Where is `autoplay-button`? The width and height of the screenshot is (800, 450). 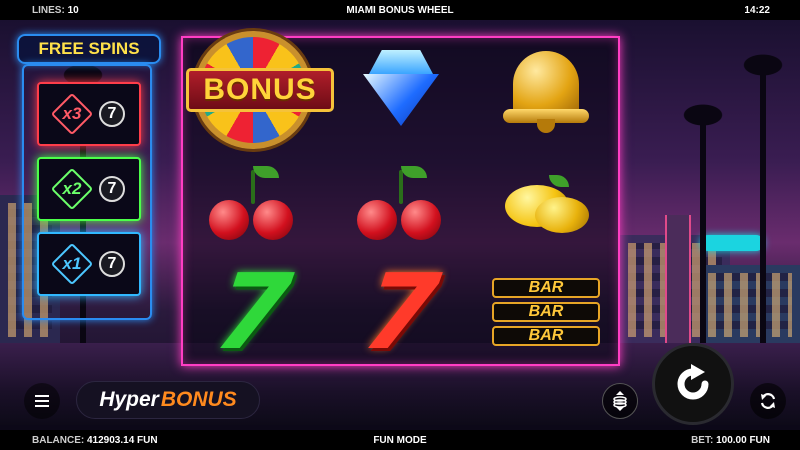 autoplay-button is located at coordinates (768, 401).